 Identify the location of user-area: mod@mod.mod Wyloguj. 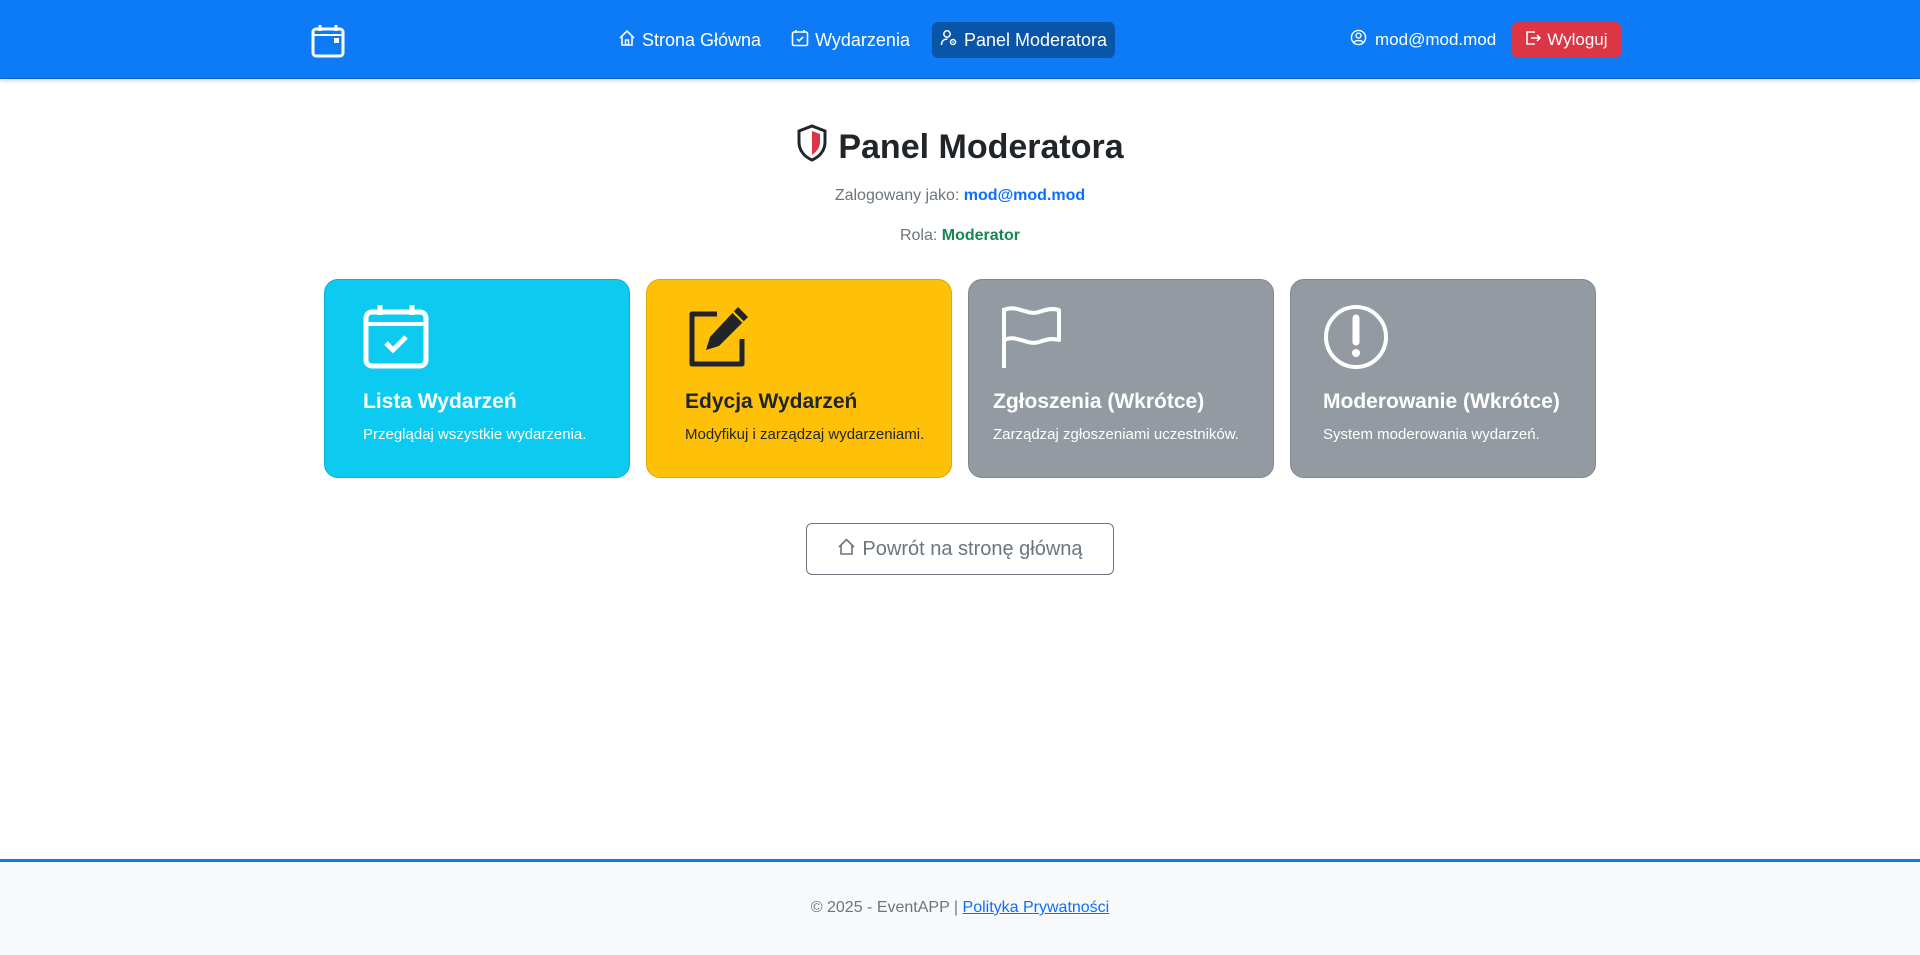
(1483, 40).